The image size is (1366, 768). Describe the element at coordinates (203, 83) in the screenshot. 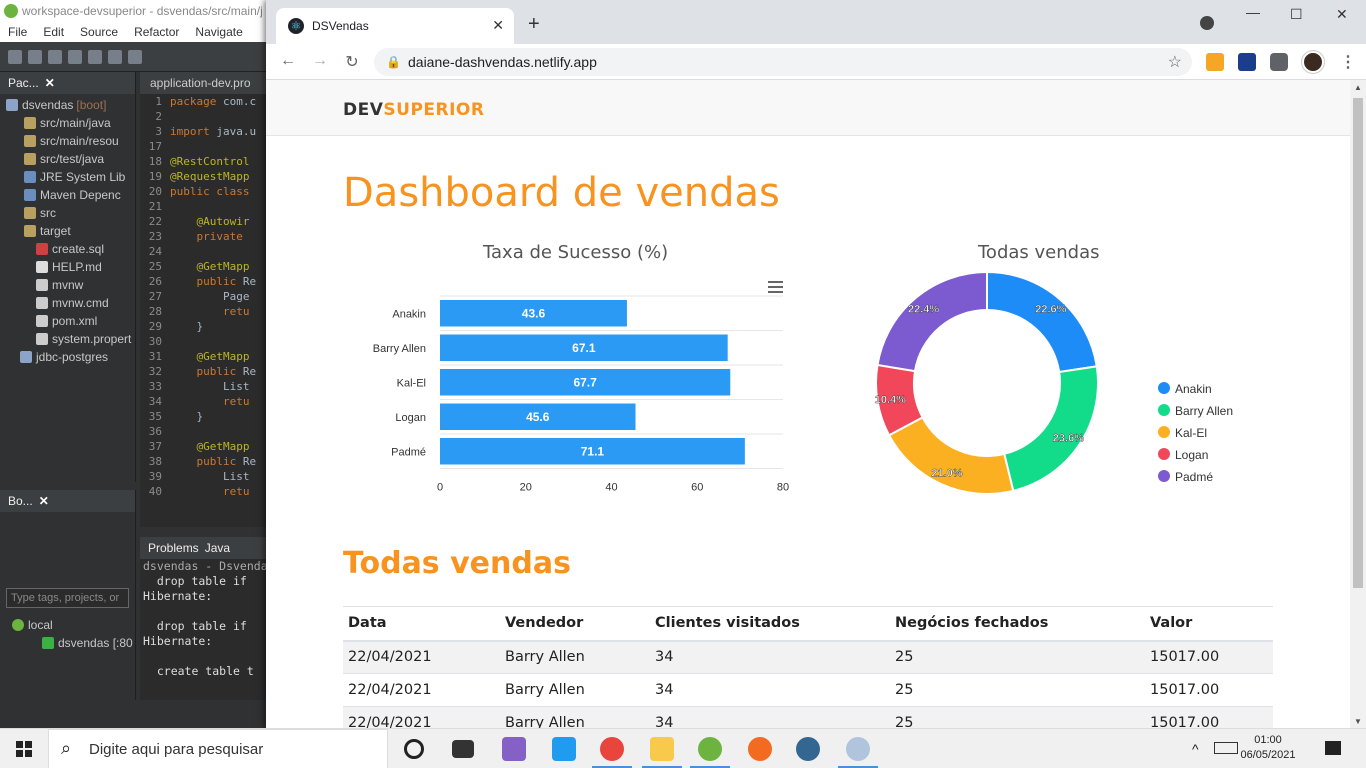

I see `editor-tab: application-dev.pro` at that location.